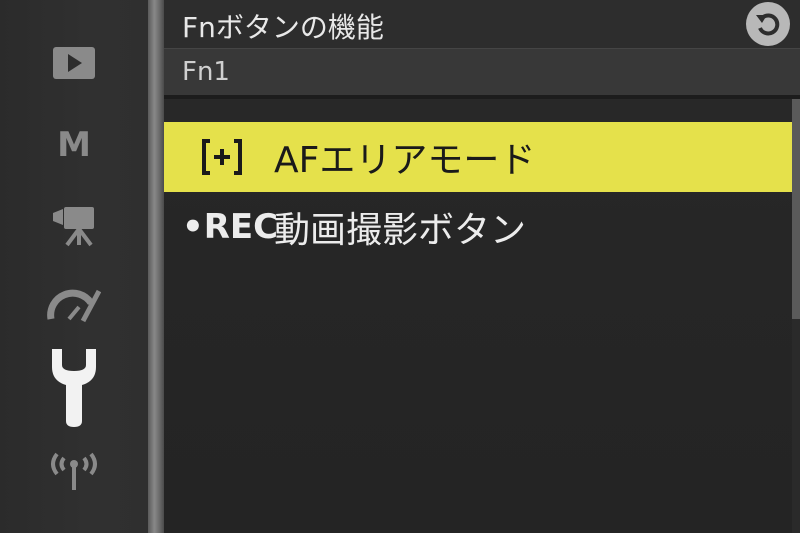 The height and width of the screenshot is (533, 800). I want to click on sidebar-divider, so click(156, 266).